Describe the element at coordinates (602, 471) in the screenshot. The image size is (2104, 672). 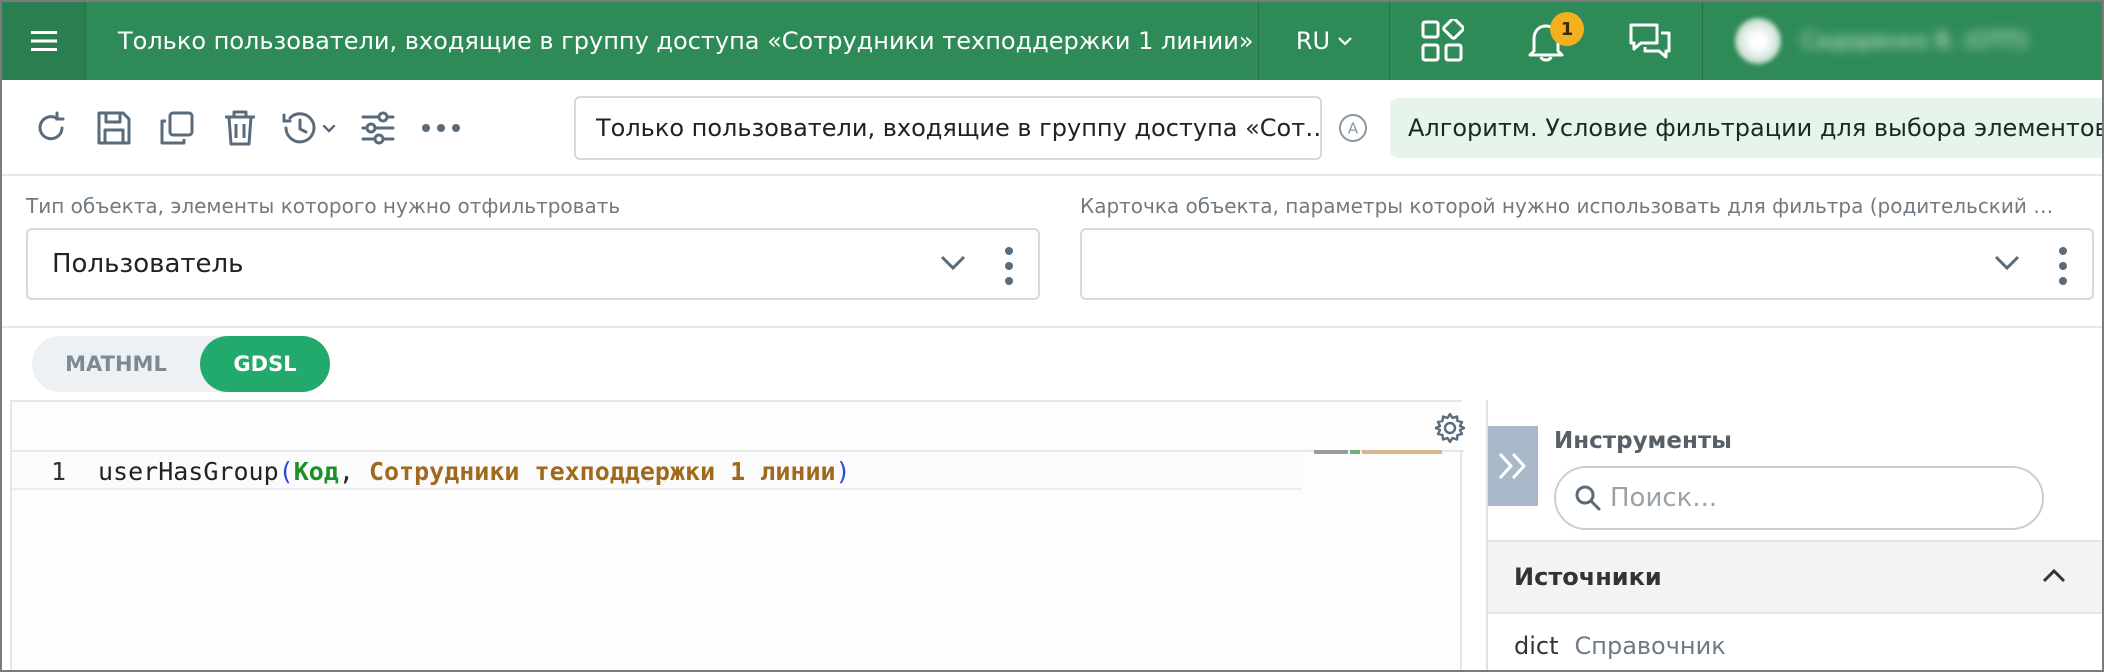
I see `code-argument-group: Сотрудники техподдержки 1 линии` at that location.